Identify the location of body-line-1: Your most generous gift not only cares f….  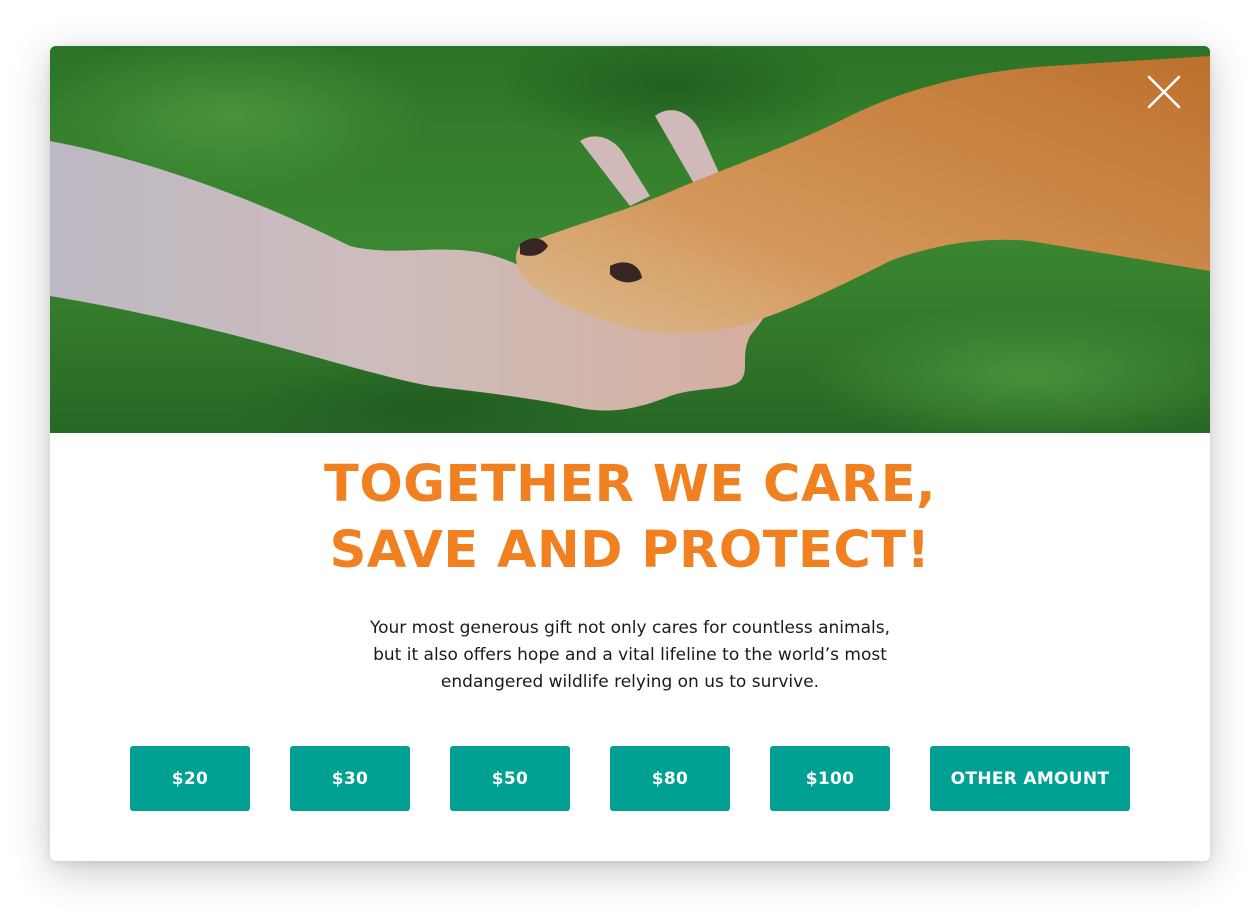
(629, 628).